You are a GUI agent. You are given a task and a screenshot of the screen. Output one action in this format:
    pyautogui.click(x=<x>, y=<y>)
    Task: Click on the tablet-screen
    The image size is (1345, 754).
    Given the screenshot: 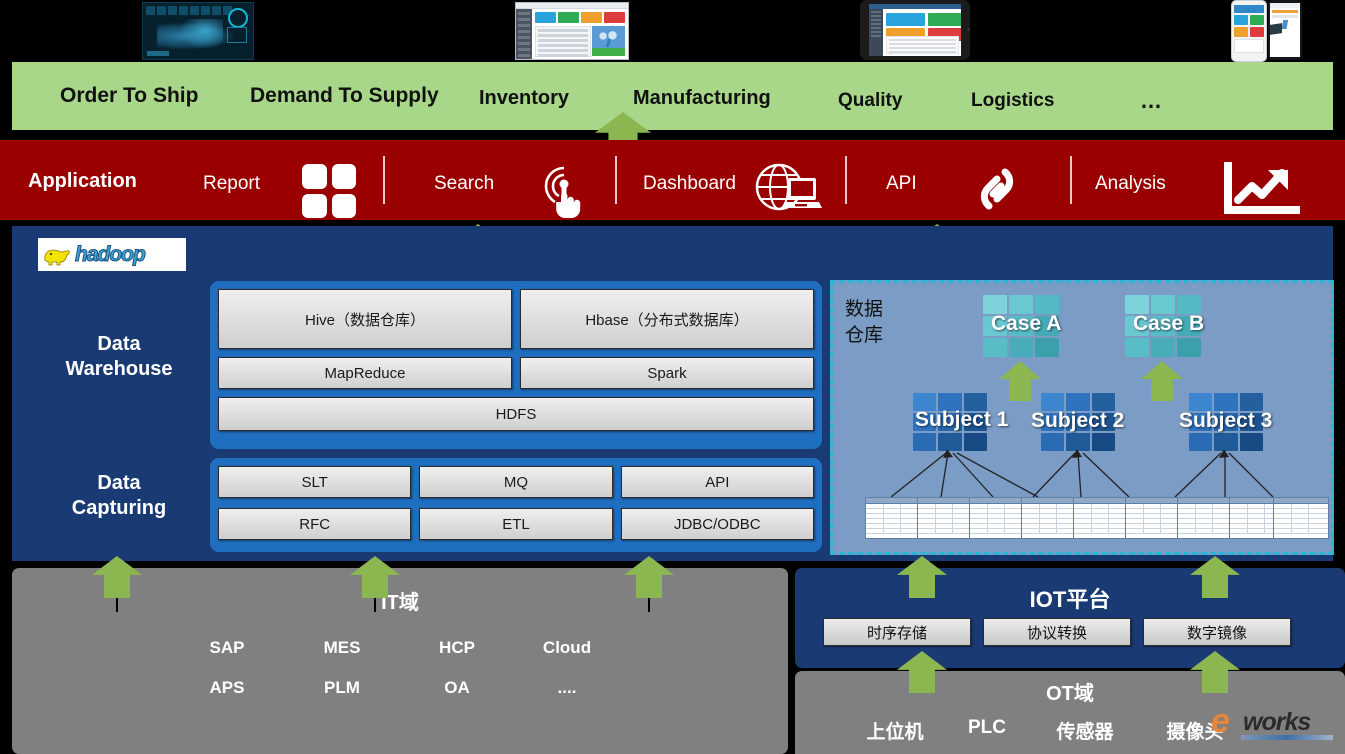 What is the action you would take?
    pyautogui.click(x=915, y=30)
    